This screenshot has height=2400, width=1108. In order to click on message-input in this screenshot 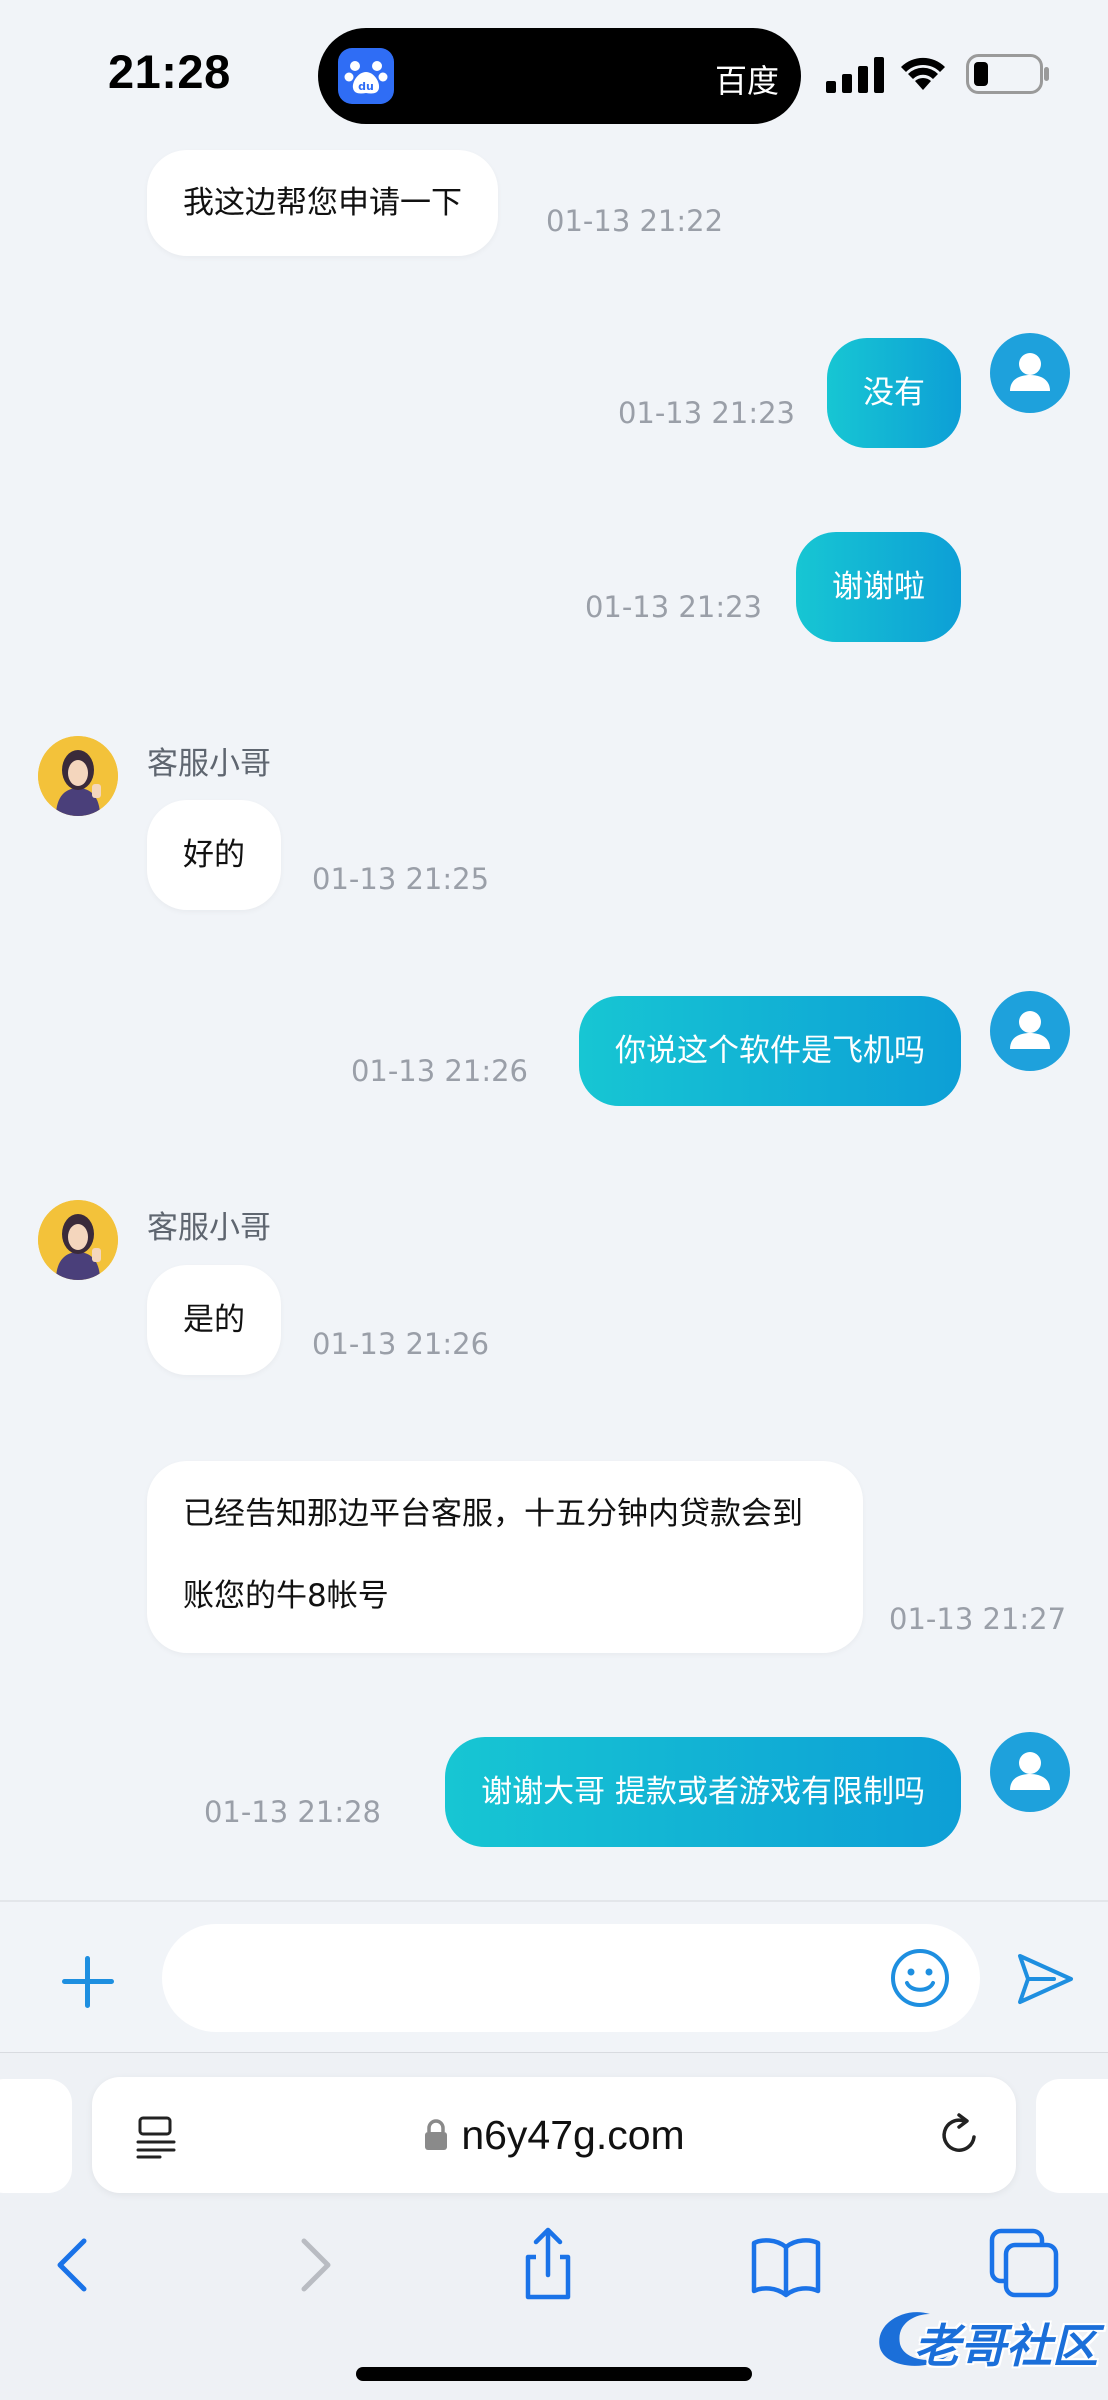, I will do `click(571, 1978)`.